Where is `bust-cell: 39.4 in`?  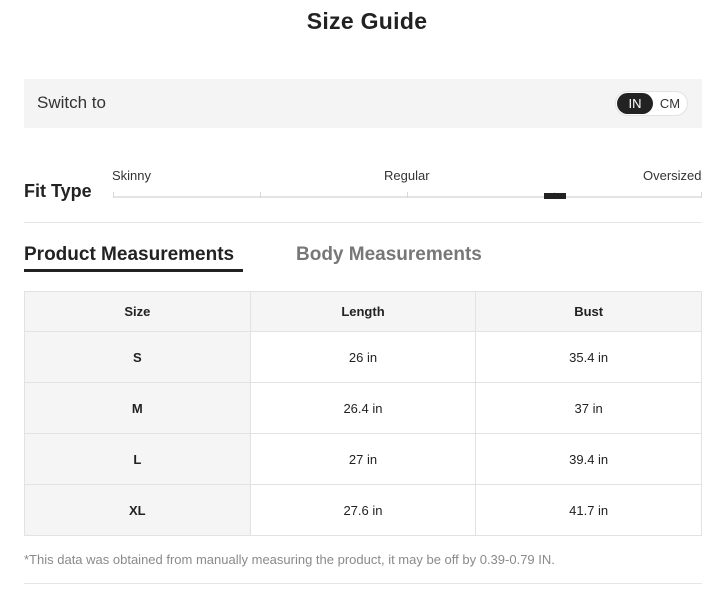 bust-cell: 39.4 in is located at coordinates (588, 459).